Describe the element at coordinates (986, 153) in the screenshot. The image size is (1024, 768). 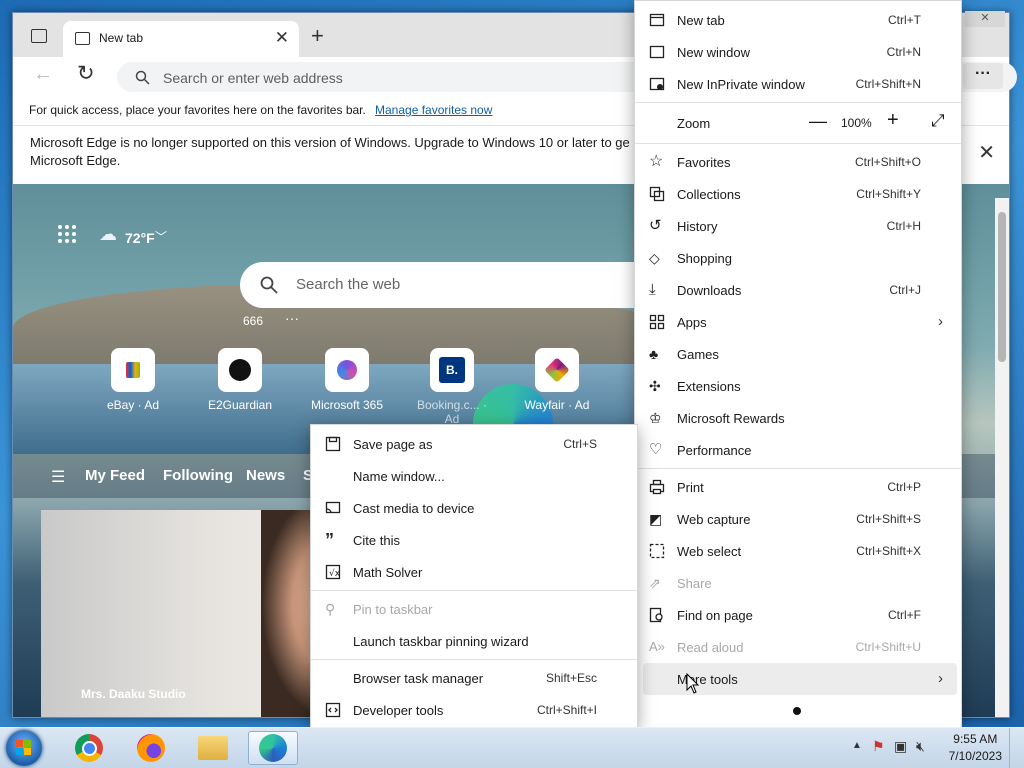
I see `infobar-close-icon: ✕` at that location.